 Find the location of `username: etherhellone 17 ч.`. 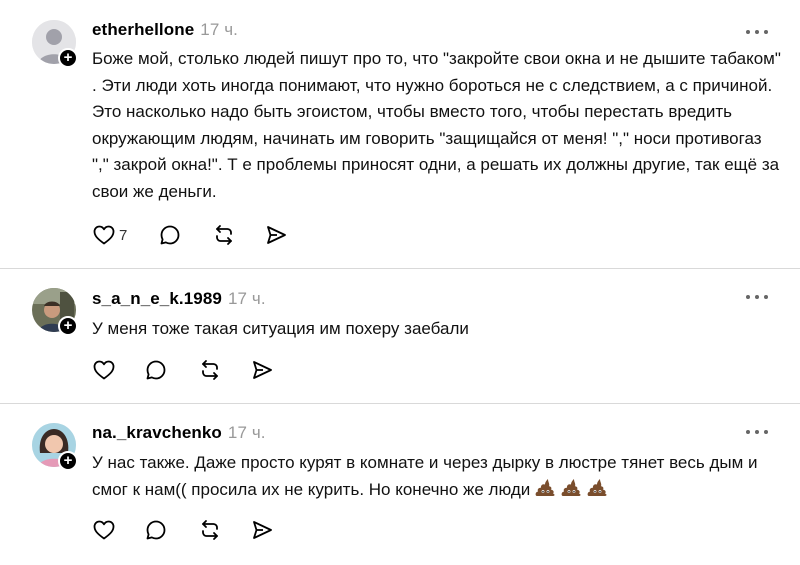

username: etherhellone 17 ч. is located at coordinates (165, 30).